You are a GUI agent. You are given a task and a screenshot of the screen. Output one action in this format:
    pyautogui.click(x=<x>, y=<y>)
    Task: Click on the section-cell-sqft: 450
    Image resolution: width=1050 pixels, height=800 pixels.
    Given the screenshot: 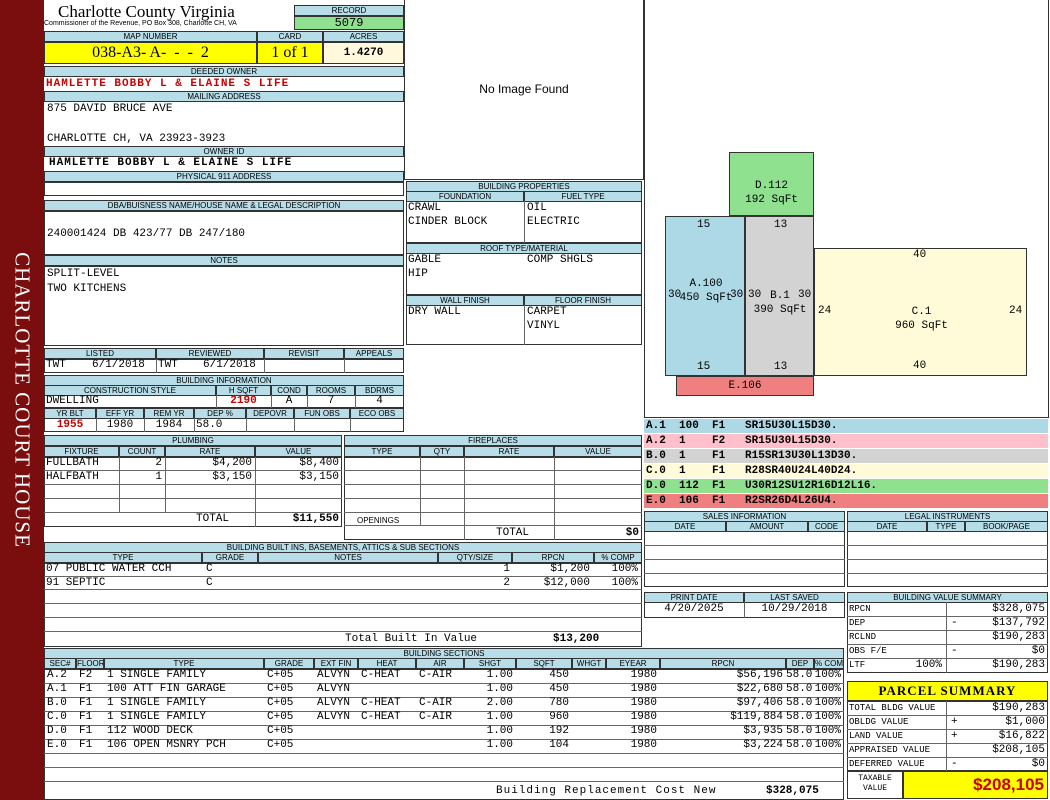 What is the action you would take?
    pyautogui.click(x=559, y=689)
    